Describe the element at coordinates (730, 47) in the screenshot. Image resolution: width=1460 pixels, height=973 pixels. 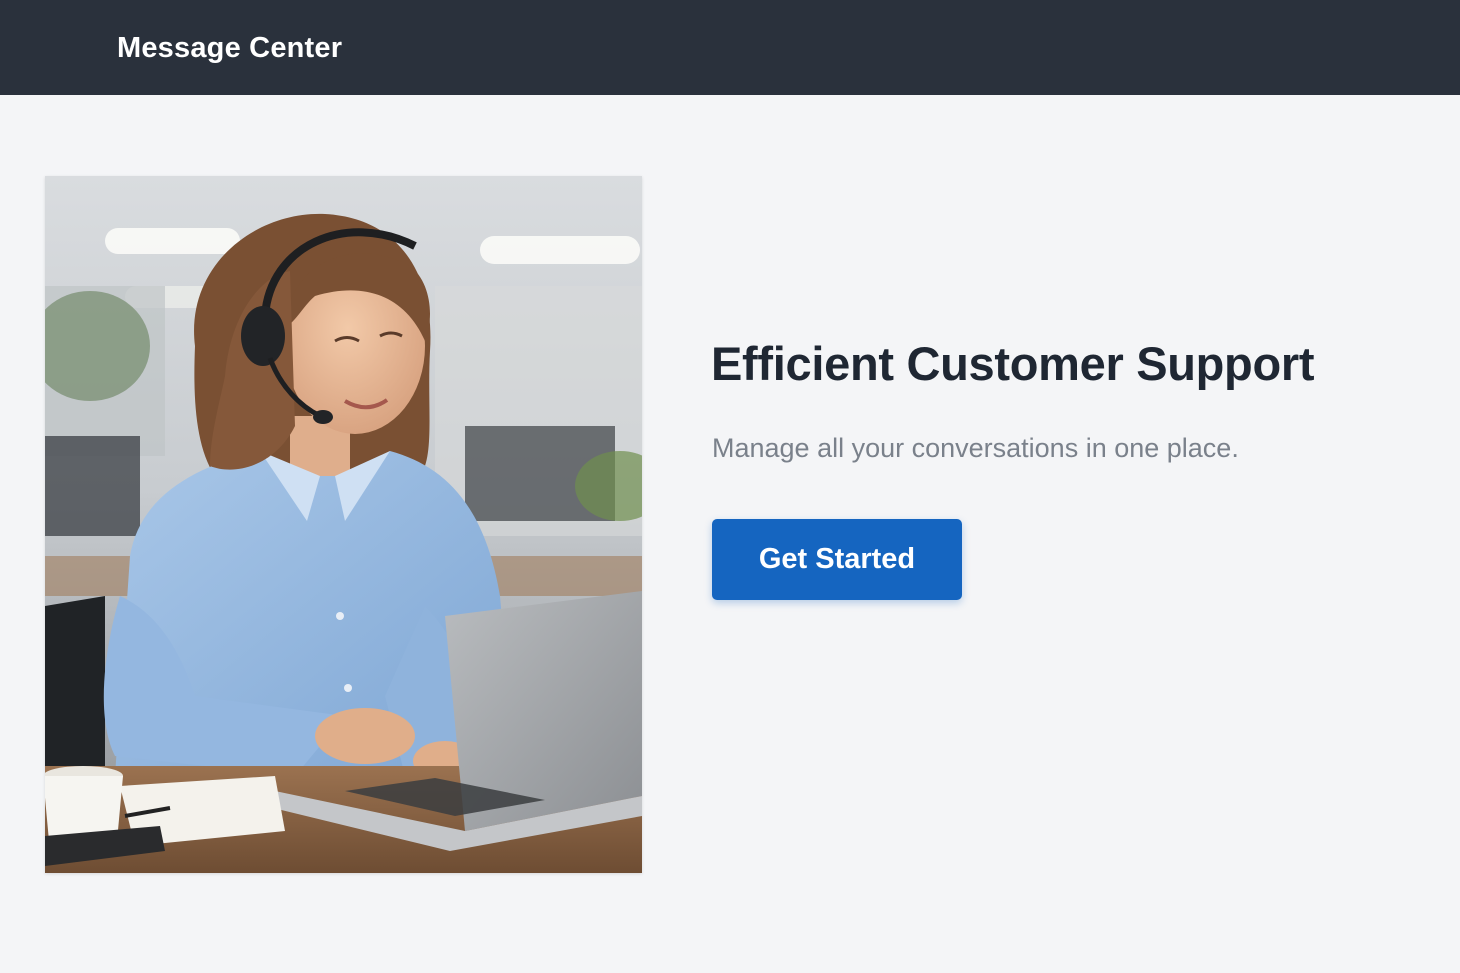
I see `top-navigation-bar: Message Center` at that location.